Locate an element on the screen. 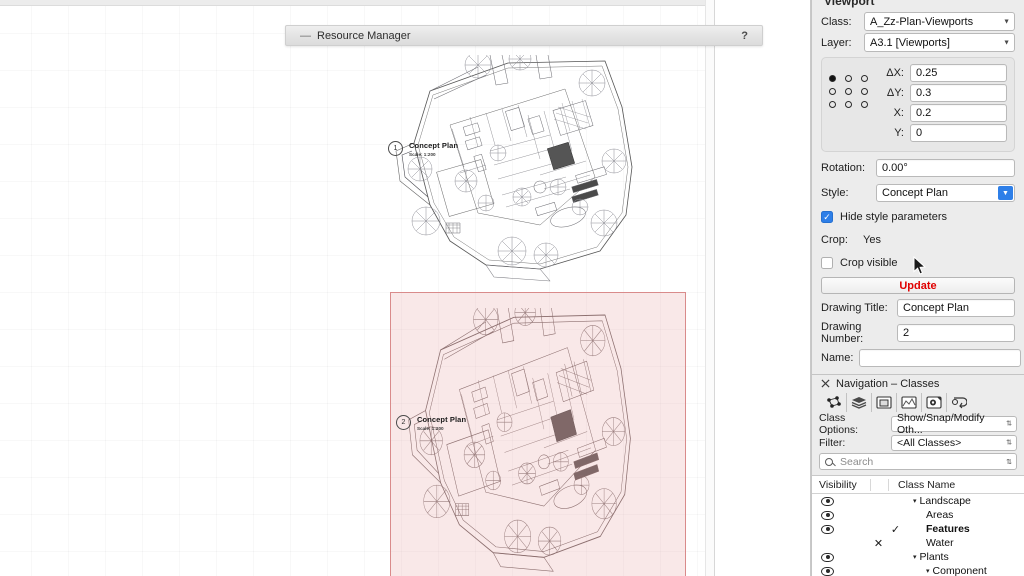 The image size is (1024, 576). layer-dropdown: A3.1 [Viewports] ▼ is located at coordinates (939, 42).